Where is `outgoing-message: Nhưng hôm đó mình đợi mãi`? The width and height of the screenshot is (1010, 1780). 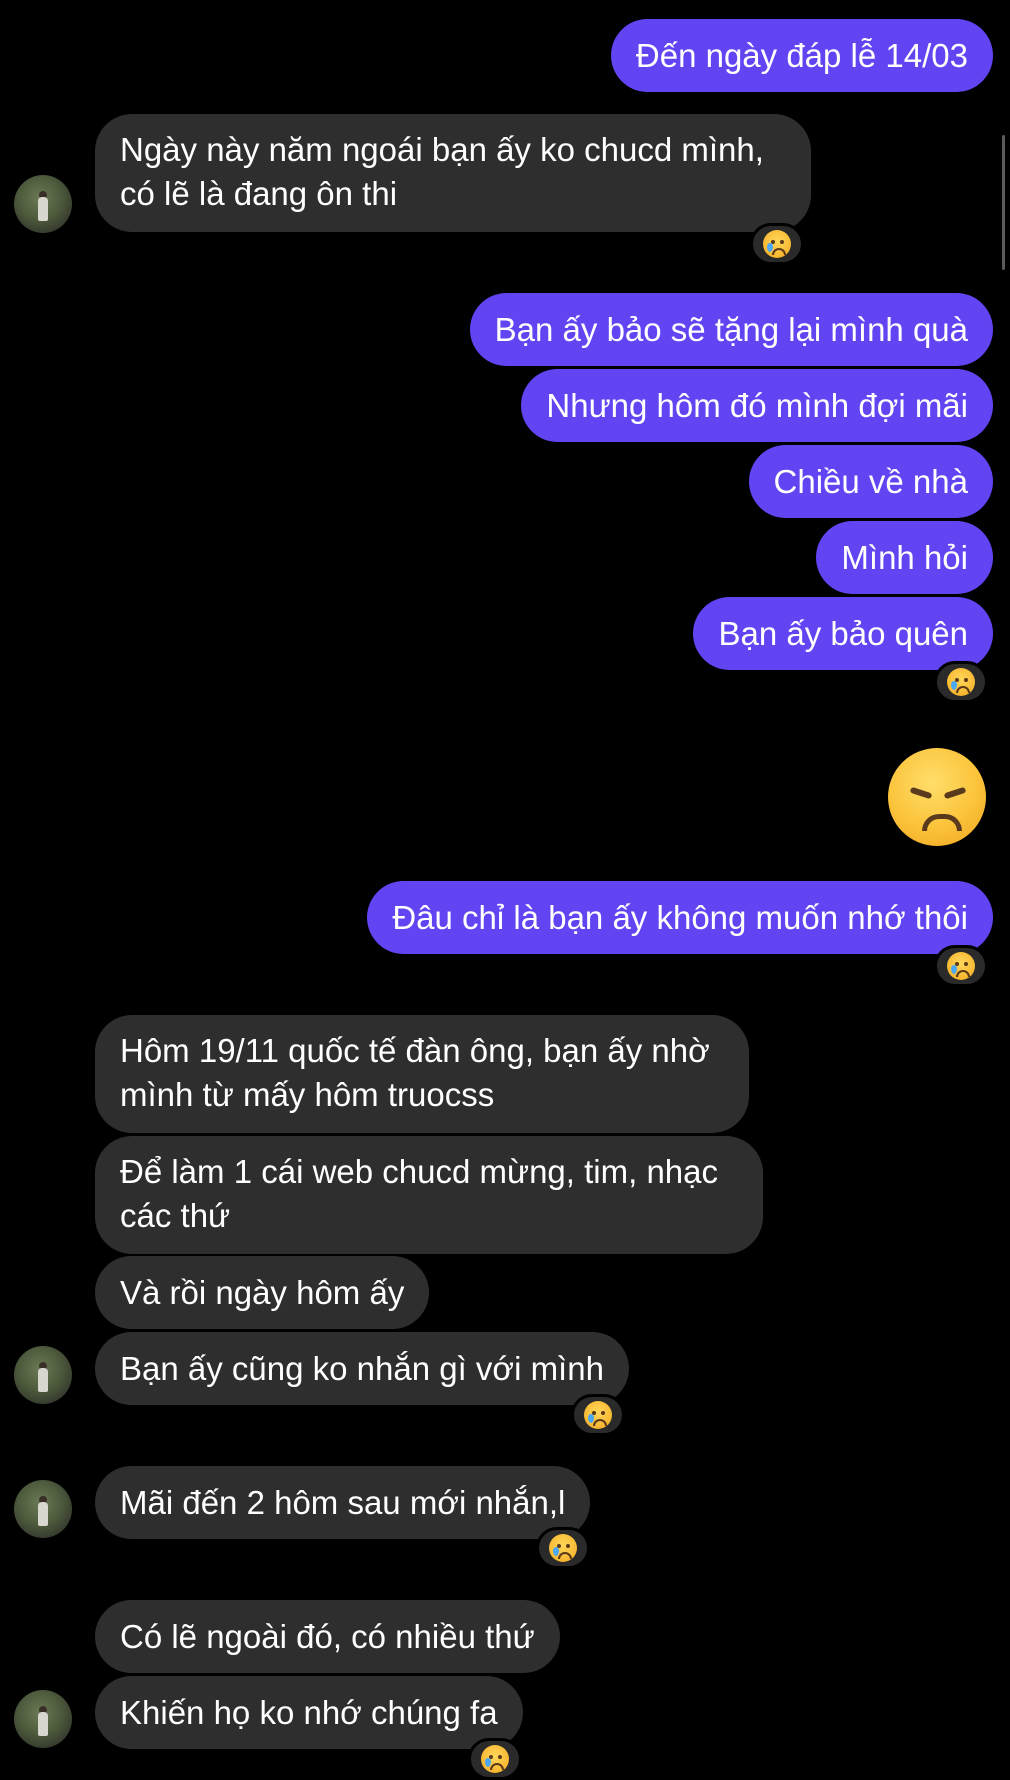 outgoing-message: Nhưng hôm đó mình đợi mãi is located at coordinates (757, 405).